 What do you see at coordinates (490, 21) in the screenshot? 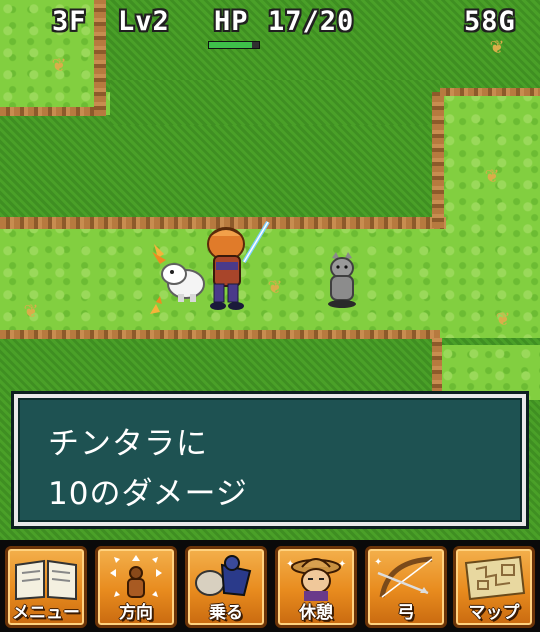
I see `gold-counter: 58G` at bounding box center [490, 21].